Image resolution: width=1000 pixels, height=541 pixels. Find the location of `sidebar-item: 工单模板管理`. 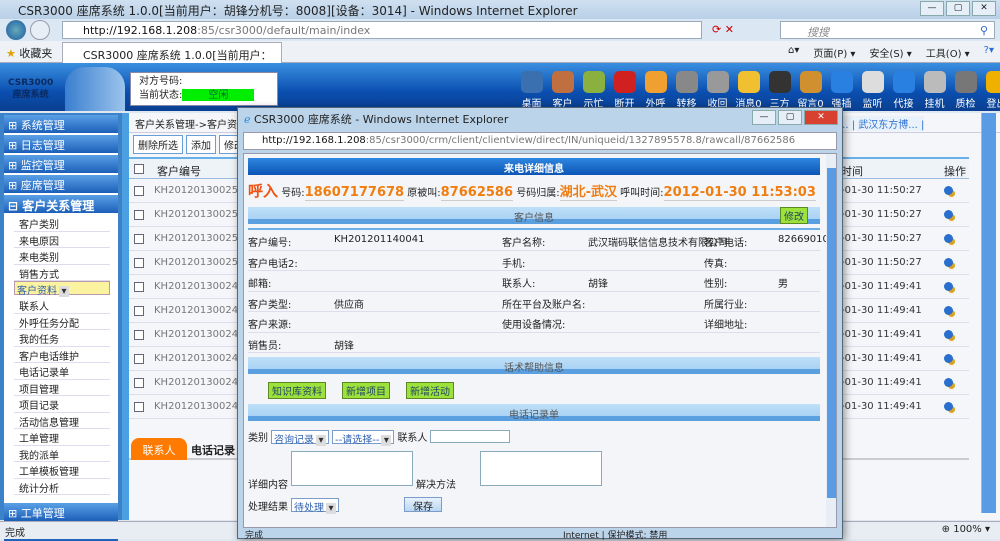

sidebar-item: 工单模板管理 is located at coordinates (62, 470).